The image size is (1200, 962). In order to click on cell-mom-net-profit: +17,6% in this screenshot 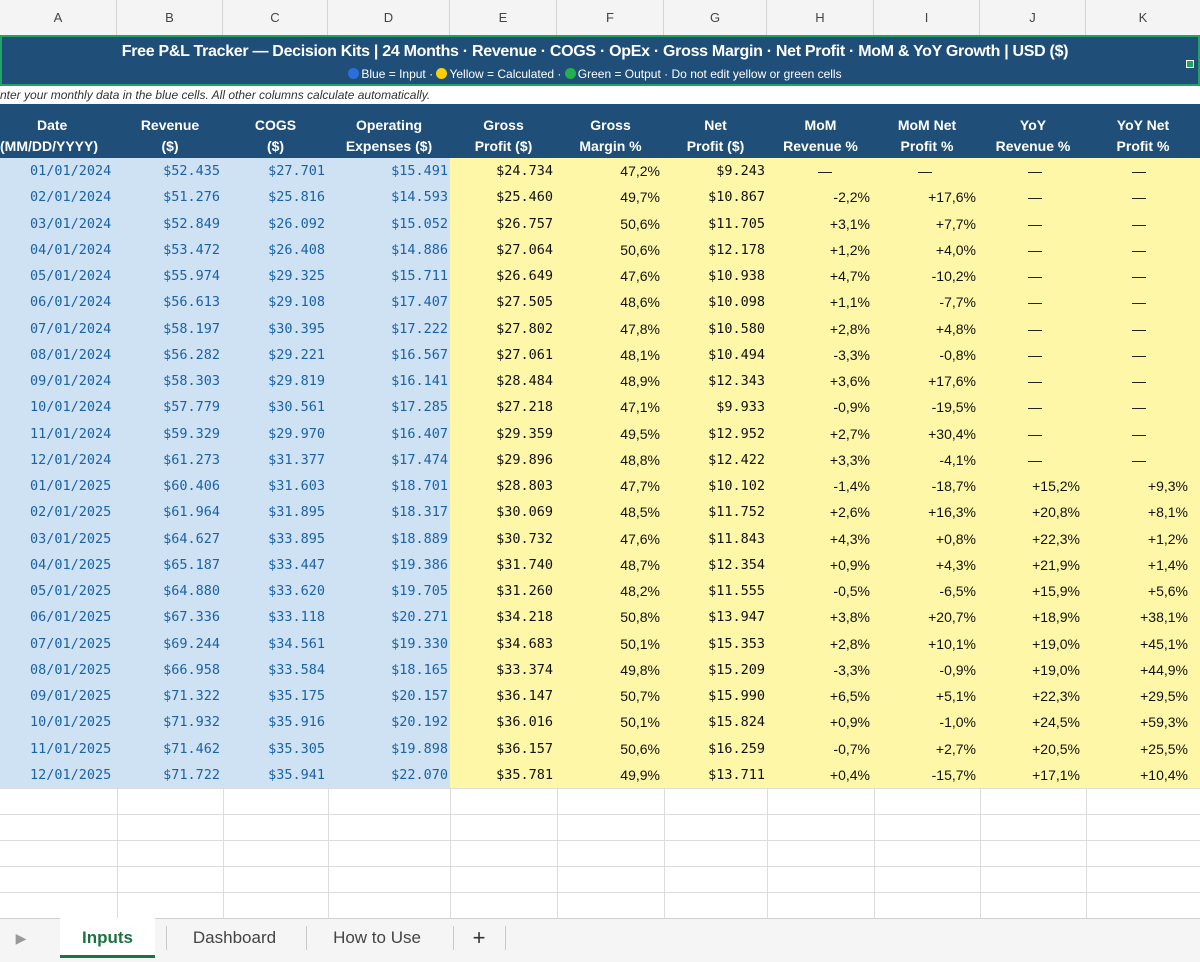, I will do `click(928, 197)`.